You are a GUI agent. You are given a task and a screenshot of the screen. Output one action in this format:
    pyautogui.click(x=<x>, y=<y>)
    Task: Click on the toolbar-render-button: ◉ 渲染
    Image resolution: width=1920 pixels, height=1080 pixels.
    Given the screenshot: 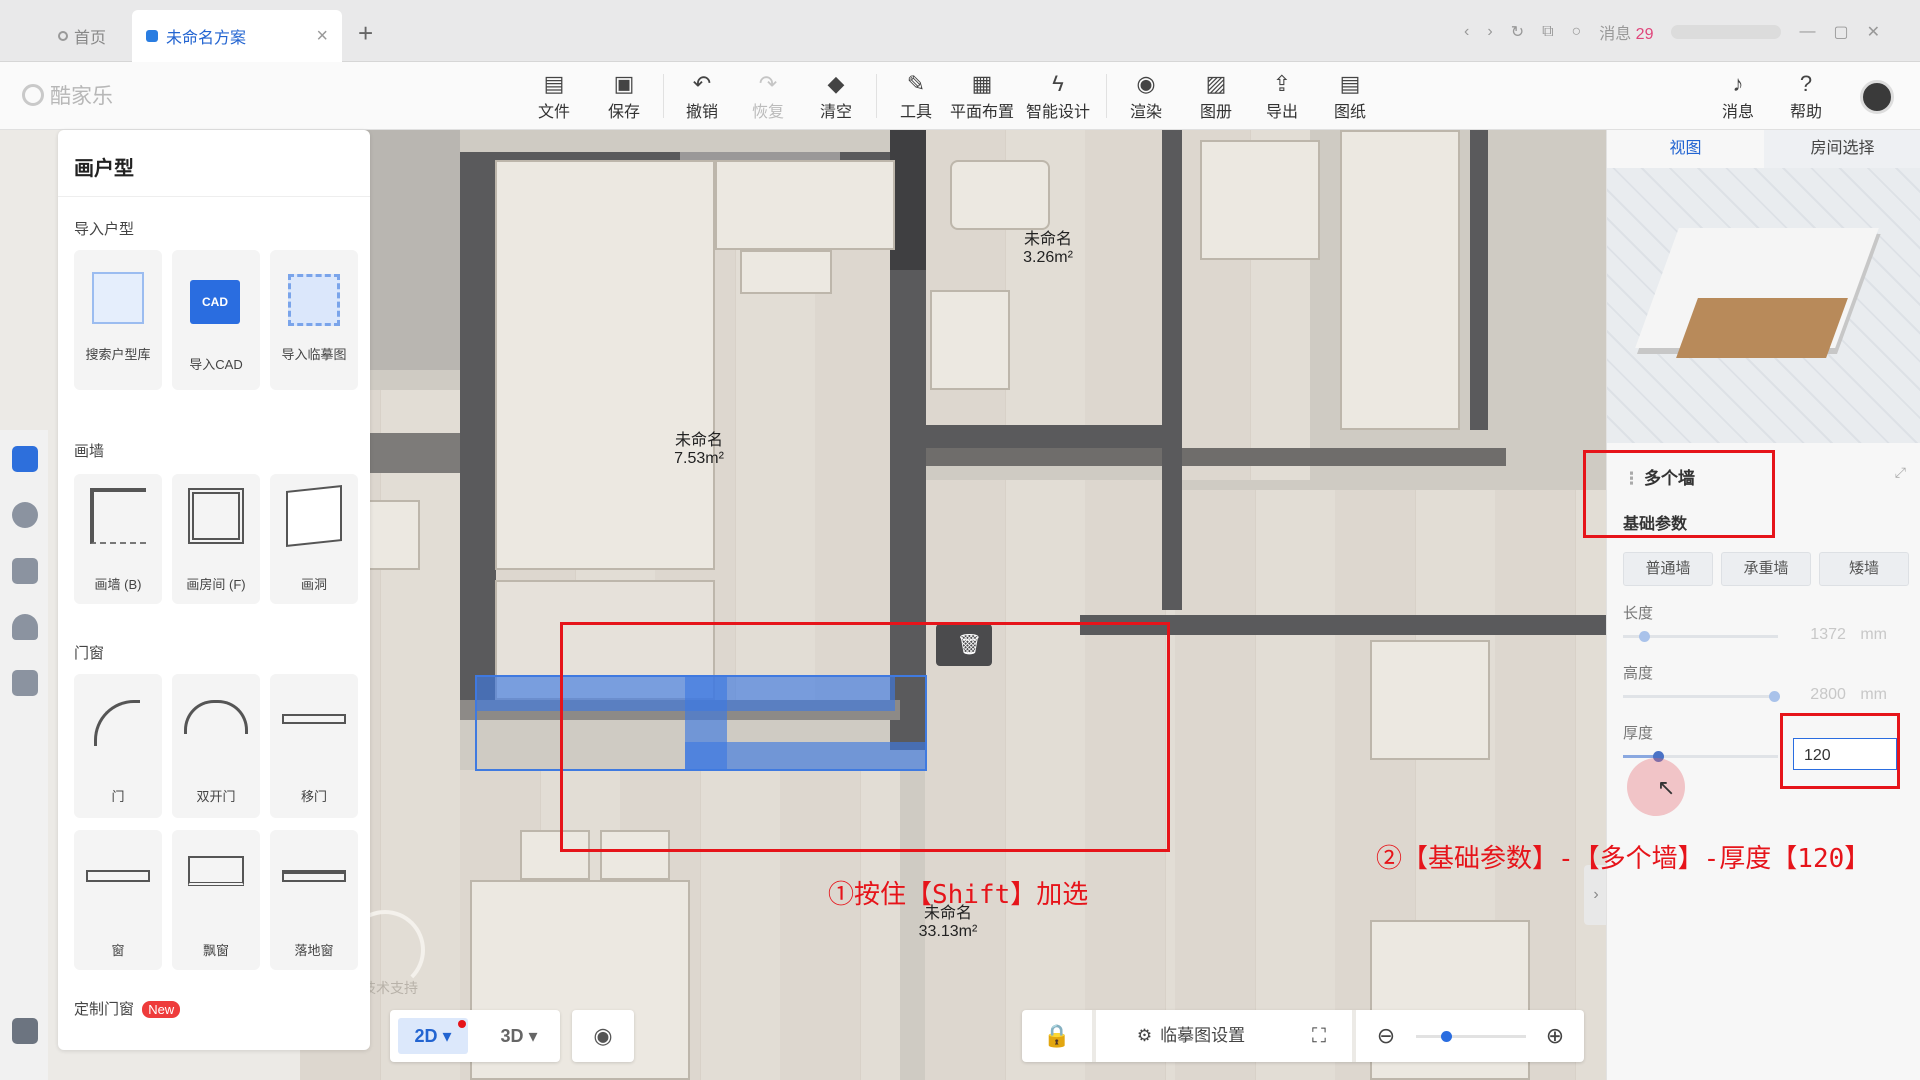 What is the action you would take?
    pyautogui.click(x=1146, y=96)
    